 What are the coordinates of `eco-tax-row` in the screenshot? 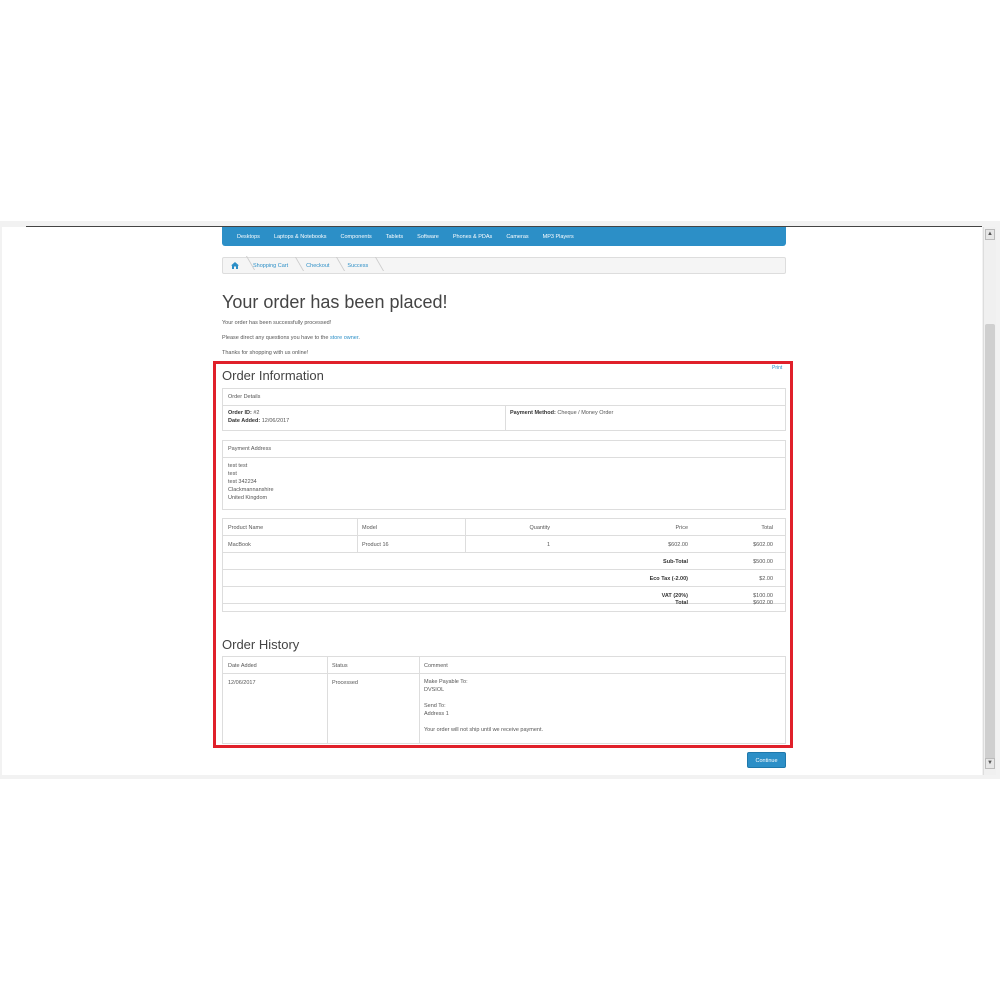 It's located at (504, 578).